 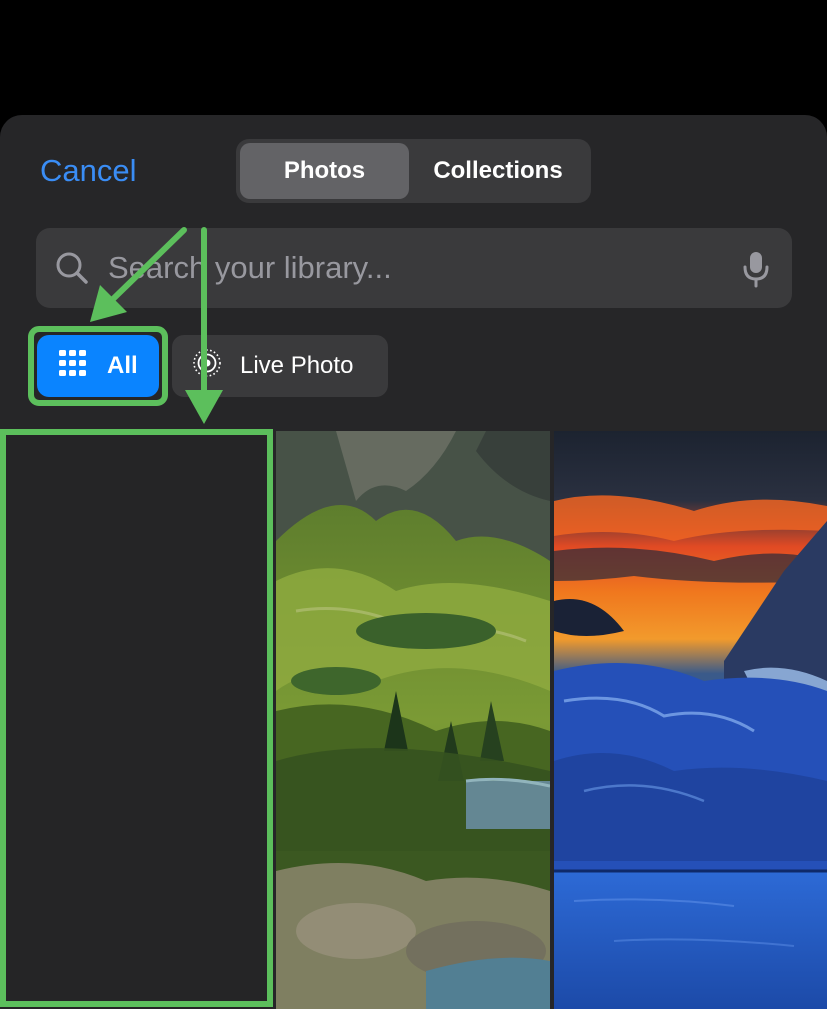 What do you see at coordinates (297, 365) in the screenshot?
I see `filter-live-photo-label: Live Photo` at bounding box center [297, 365].